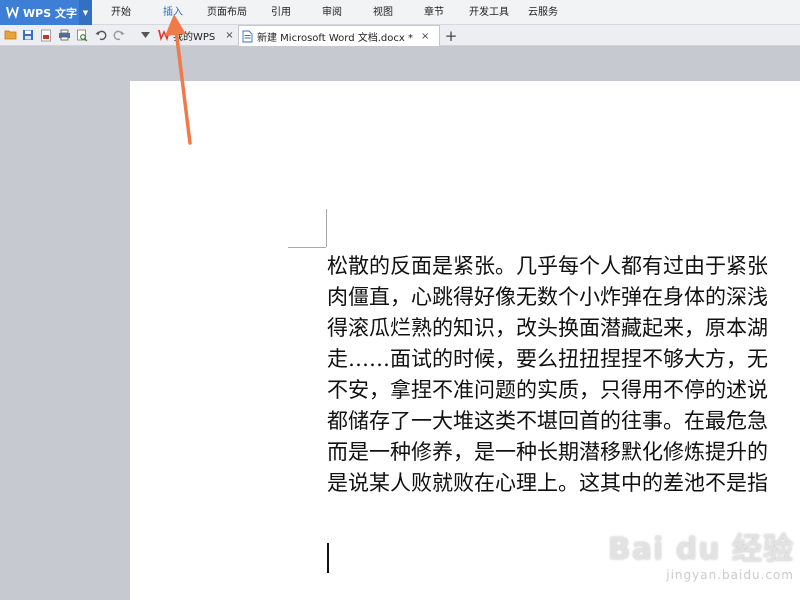  I want to click on document-icon, so click(247, 36).